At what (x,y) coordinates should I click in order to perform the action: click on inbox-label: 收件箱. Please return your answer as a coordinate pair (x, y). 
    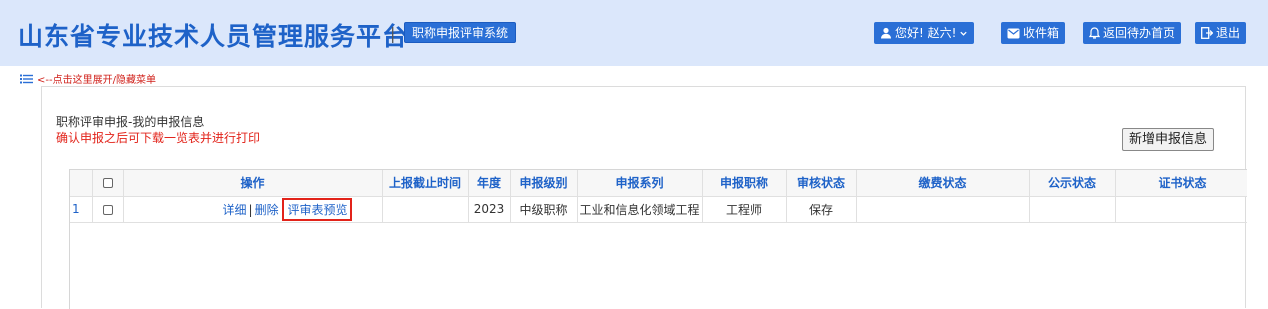
    Looking at the image, I should click on (1041, 33).